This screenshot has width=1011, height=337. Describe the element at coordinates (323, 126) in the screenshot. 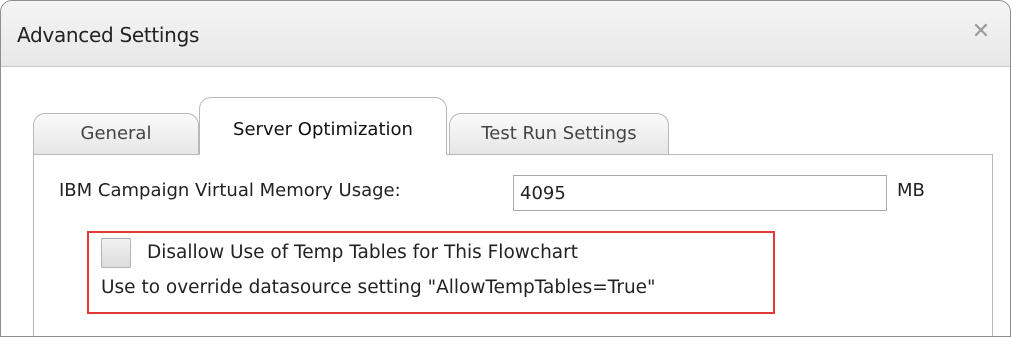

I see `tab-server-optimization: Server Optimization` at that location.